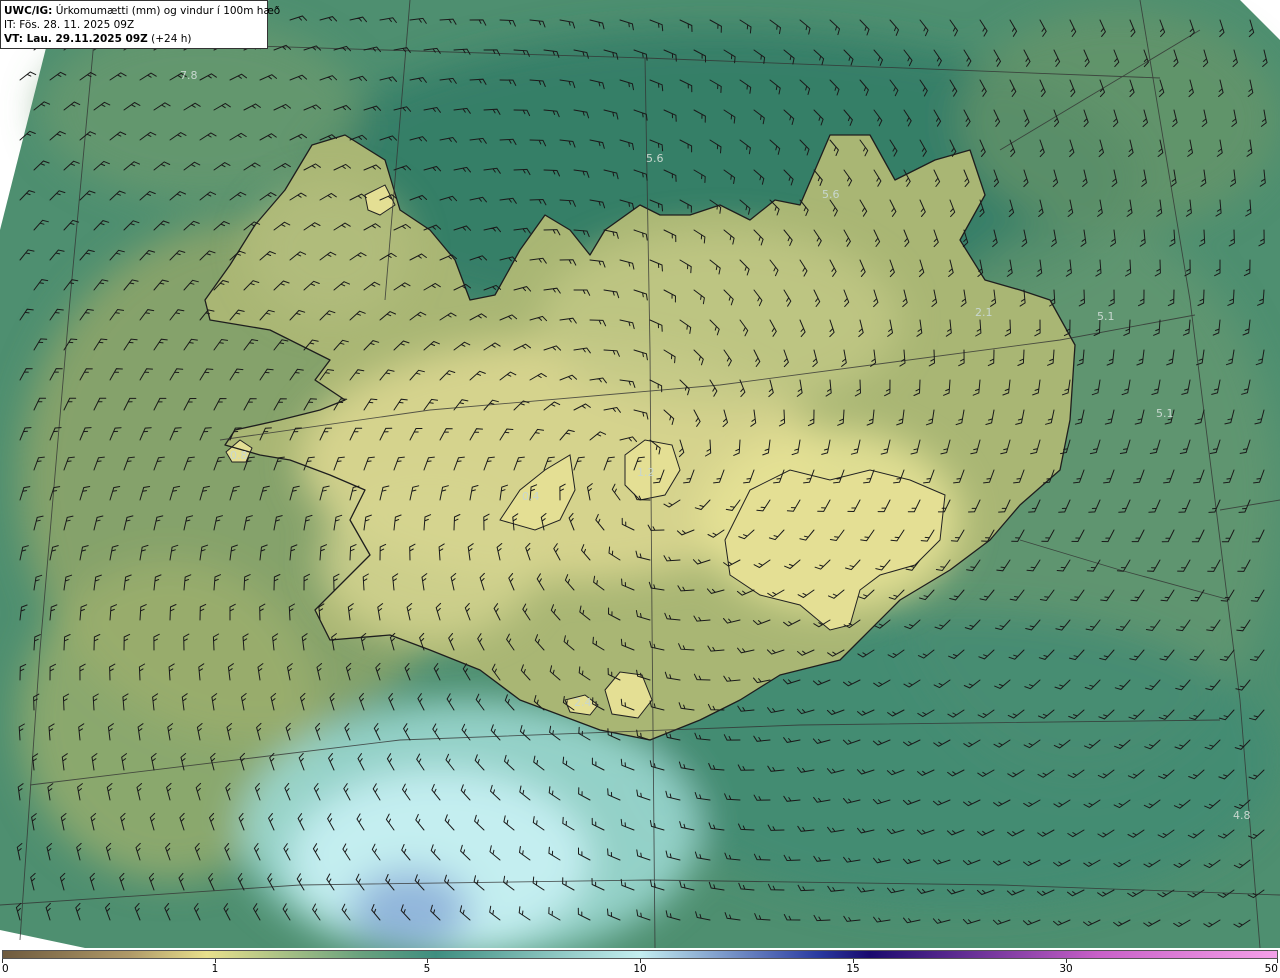 The width and height of the screenshot is (1280, 978). Describe the element at coordinates (583, 702) in the screenshot. I see `value-label: 2.4` at that location.